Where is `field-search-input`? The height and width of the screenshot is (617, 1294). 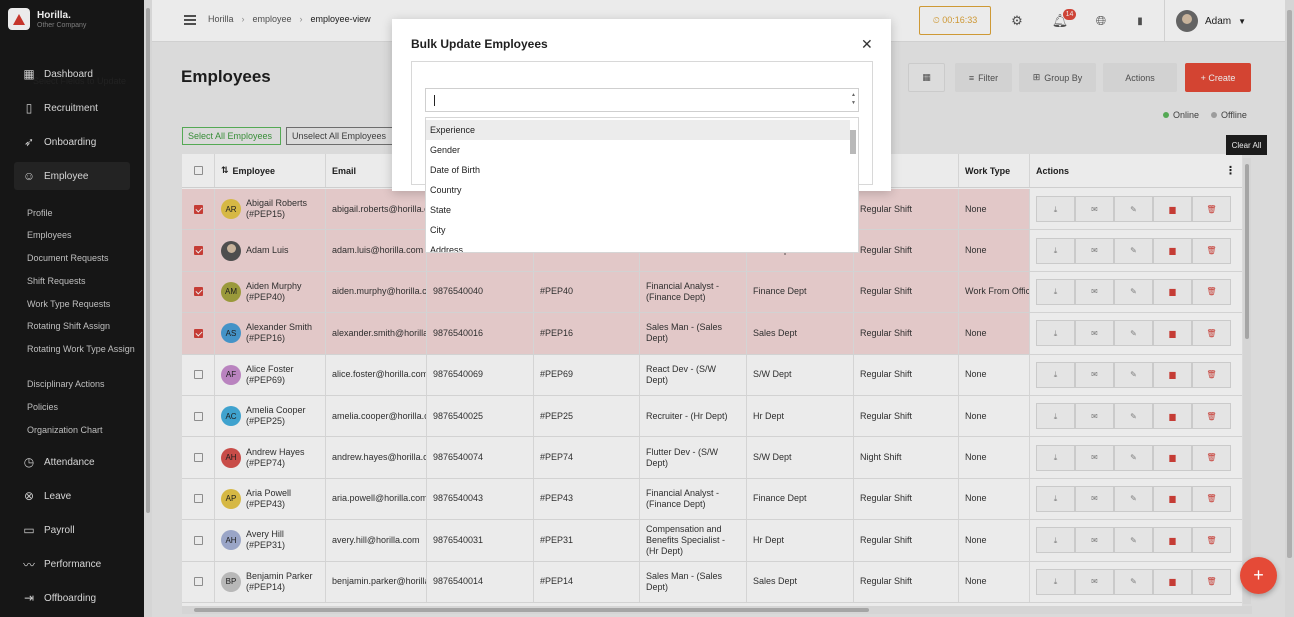
field-search-input is located at coordinates (637, 100).